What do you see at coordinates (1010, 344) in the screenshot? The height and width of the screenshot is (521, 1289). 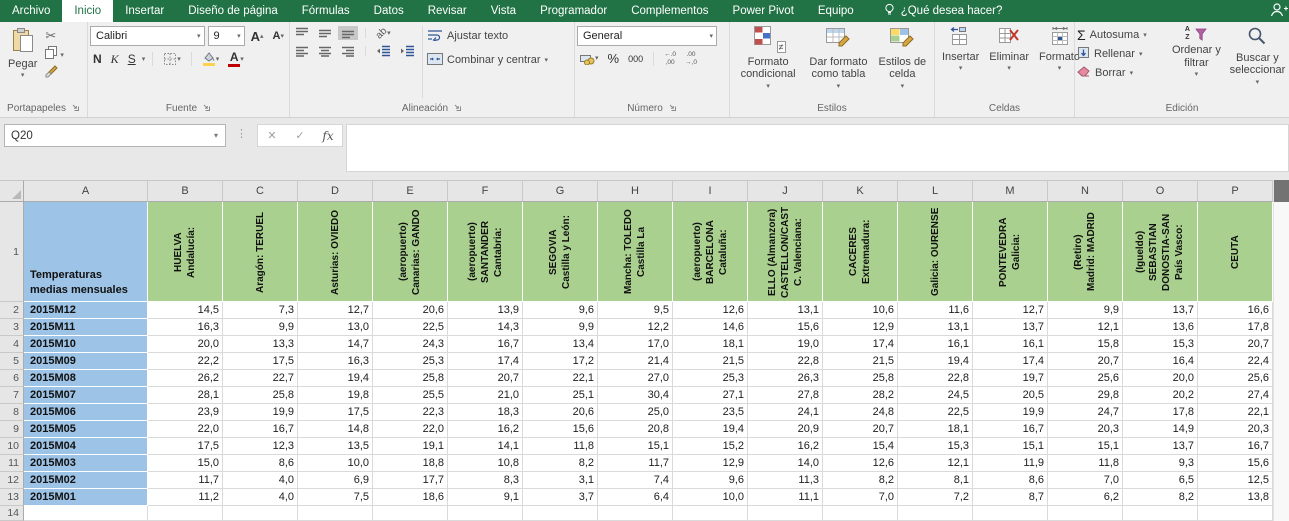 I see `cell-M4: 16,1` at bounding box center [1010, 344].